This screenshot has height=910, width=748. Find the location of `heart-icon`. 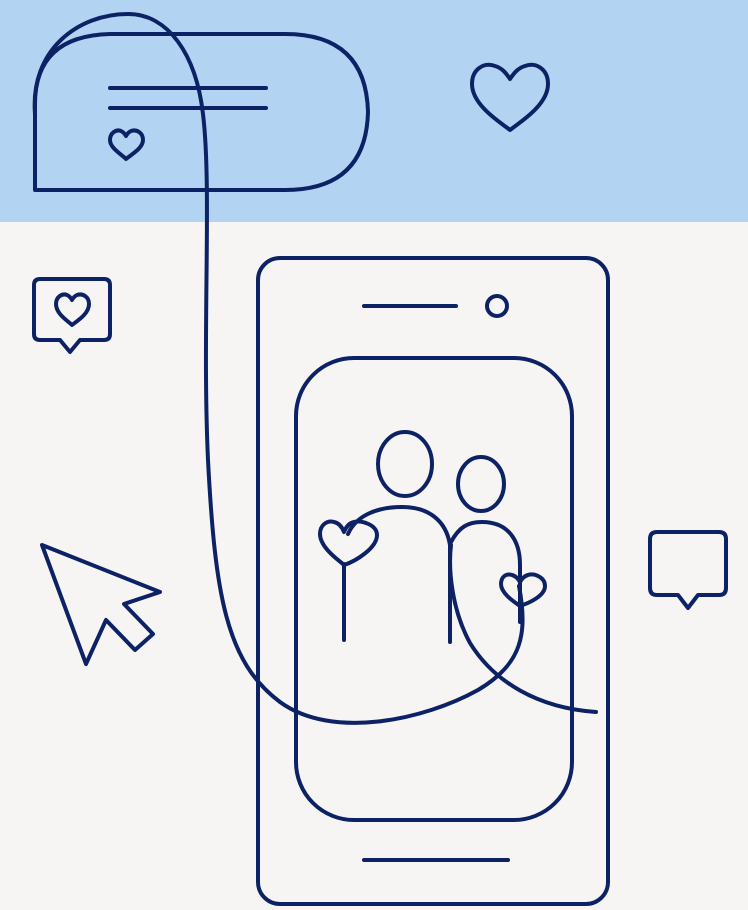

heart-icon is located at coordinates (126, 144).